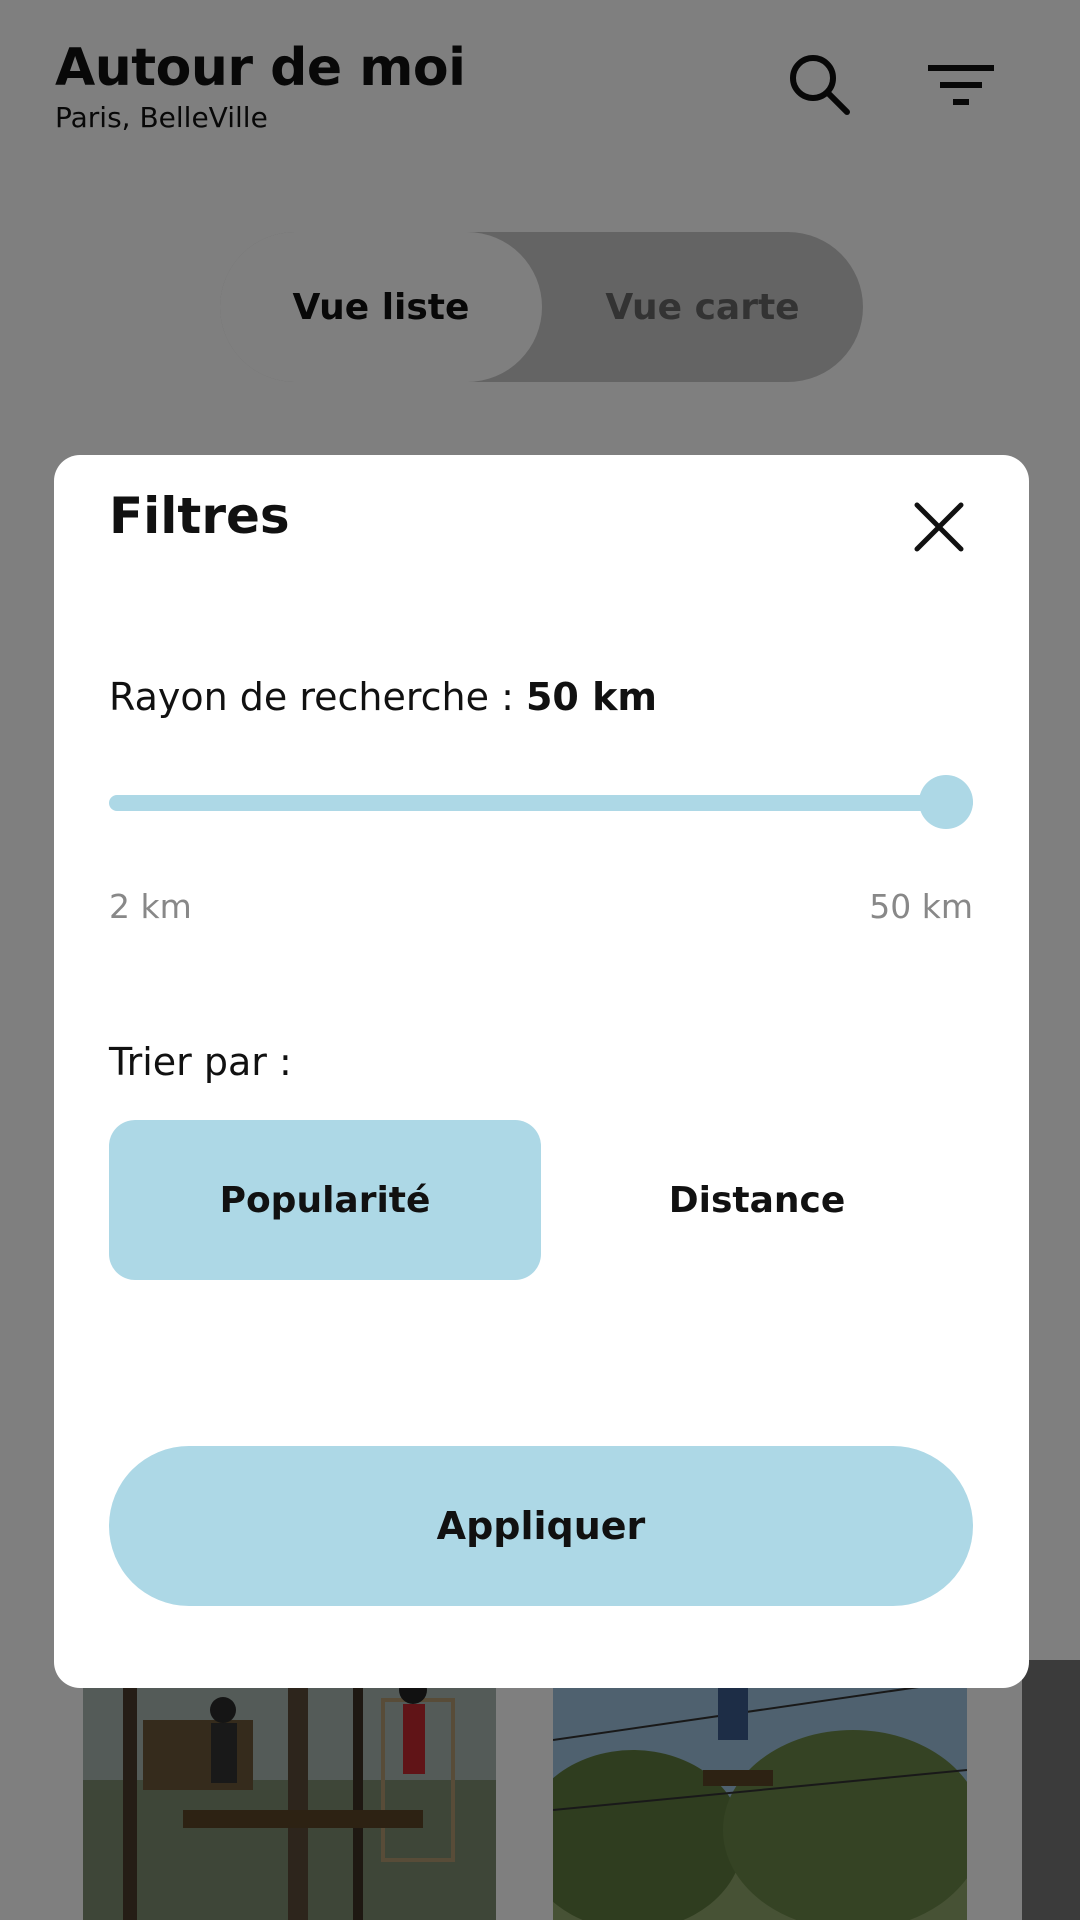 Image resolution: width=1080 pixels, height=1920 pixels. What do you see at coordinates (325, 1200) in the screenshot?
I see `sort-option-popularity: Popularité` at bounding box center [325, 1200].